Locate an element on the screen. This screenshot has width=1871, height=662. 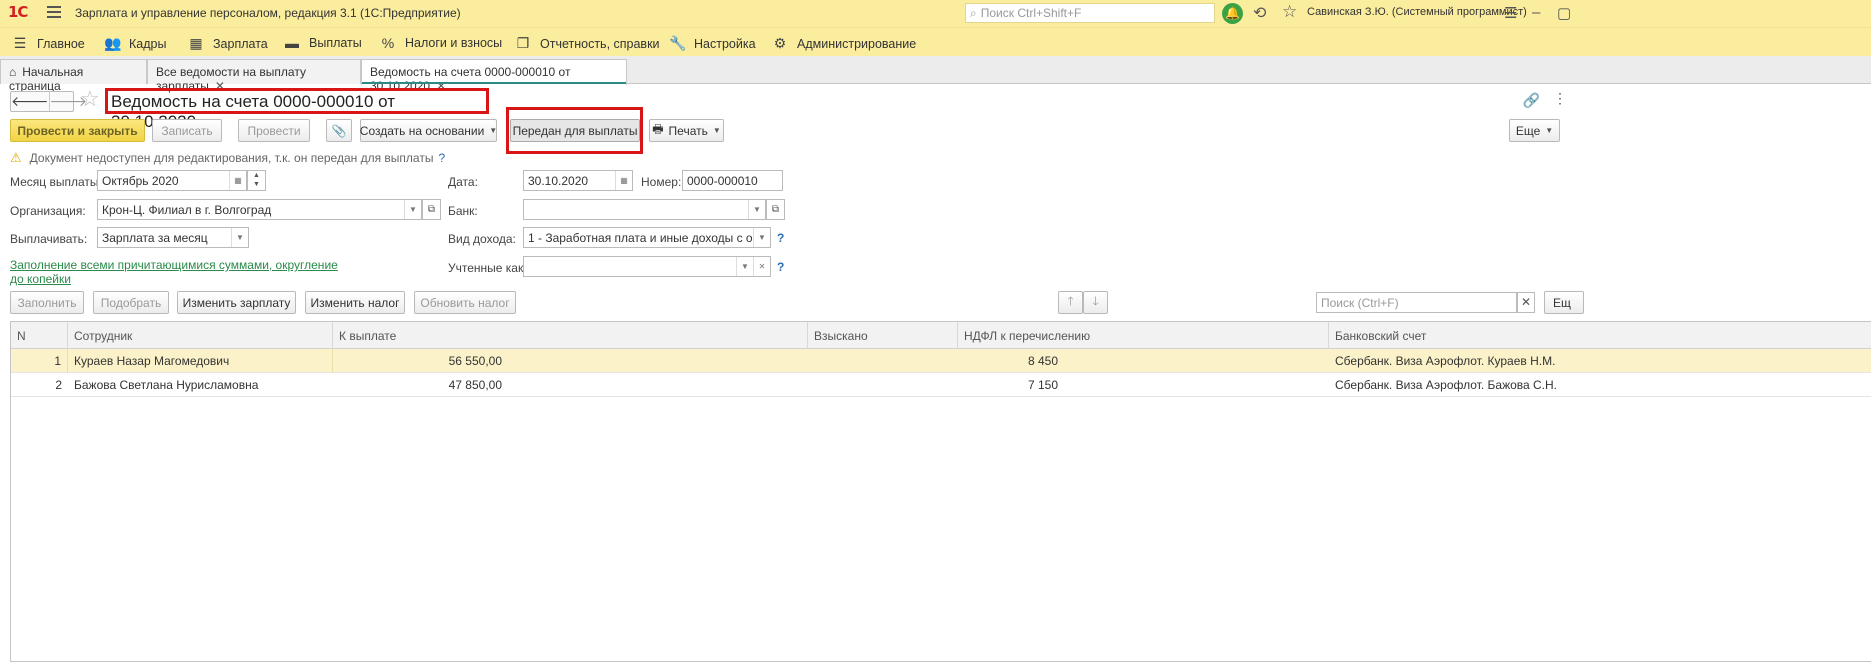
link-icon: 🔗 is located at coordinates (1531, 100).